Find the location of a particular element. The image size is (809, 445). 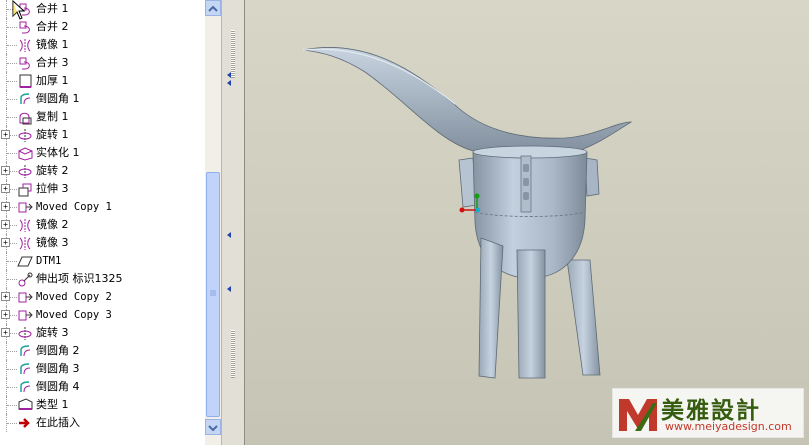

chevron-down-icon is located at coordinates (213, 428).